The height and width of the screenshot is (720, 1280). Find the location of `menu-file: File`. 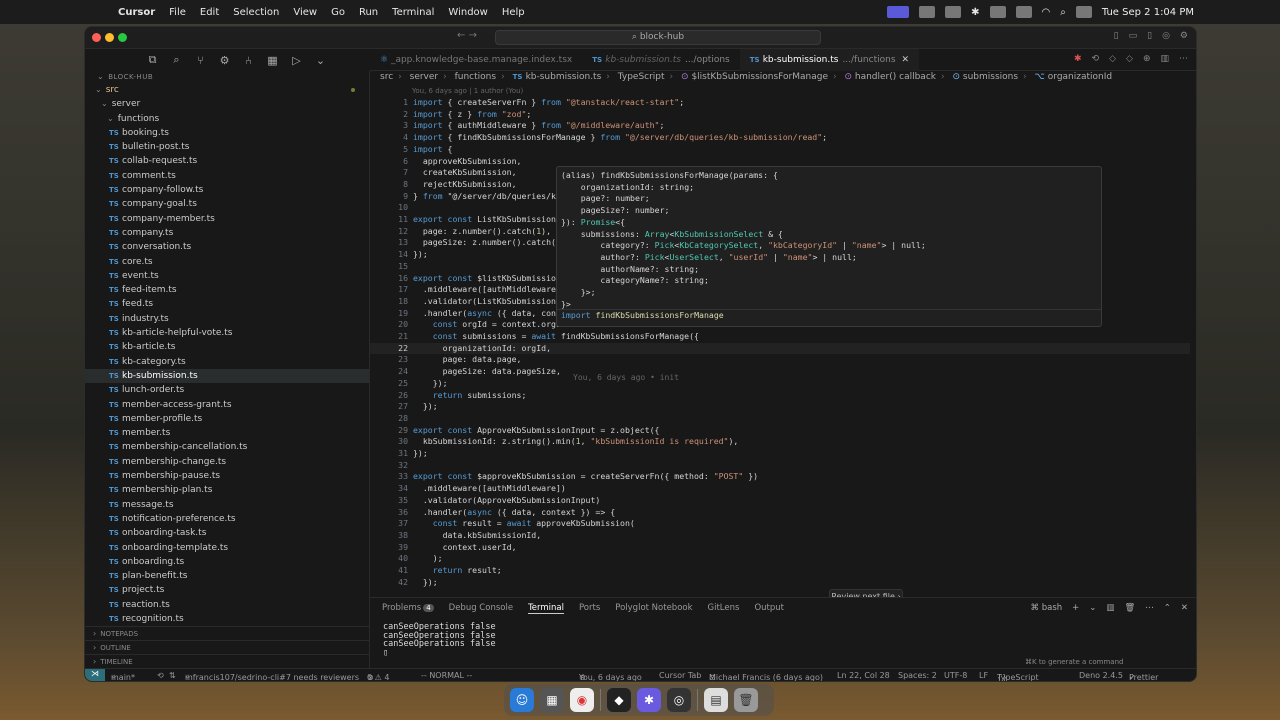

menu-file: File is located at coordinates (177, 12).